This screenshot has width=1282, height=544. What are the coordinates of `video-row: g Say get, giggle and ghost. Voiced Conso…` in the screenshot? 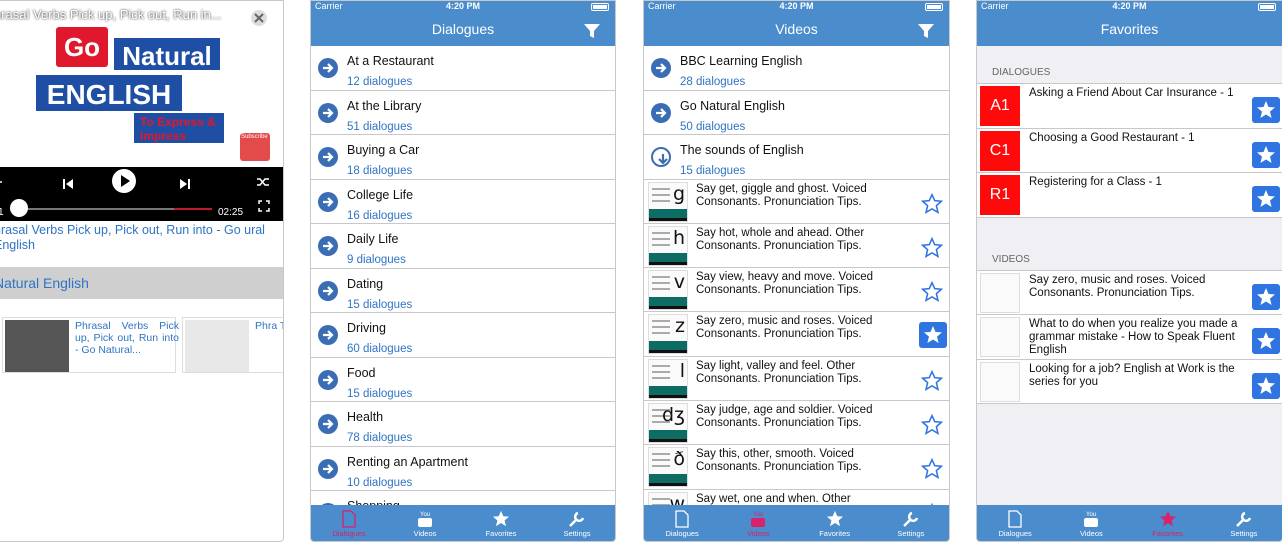 It's located at (796, 201).